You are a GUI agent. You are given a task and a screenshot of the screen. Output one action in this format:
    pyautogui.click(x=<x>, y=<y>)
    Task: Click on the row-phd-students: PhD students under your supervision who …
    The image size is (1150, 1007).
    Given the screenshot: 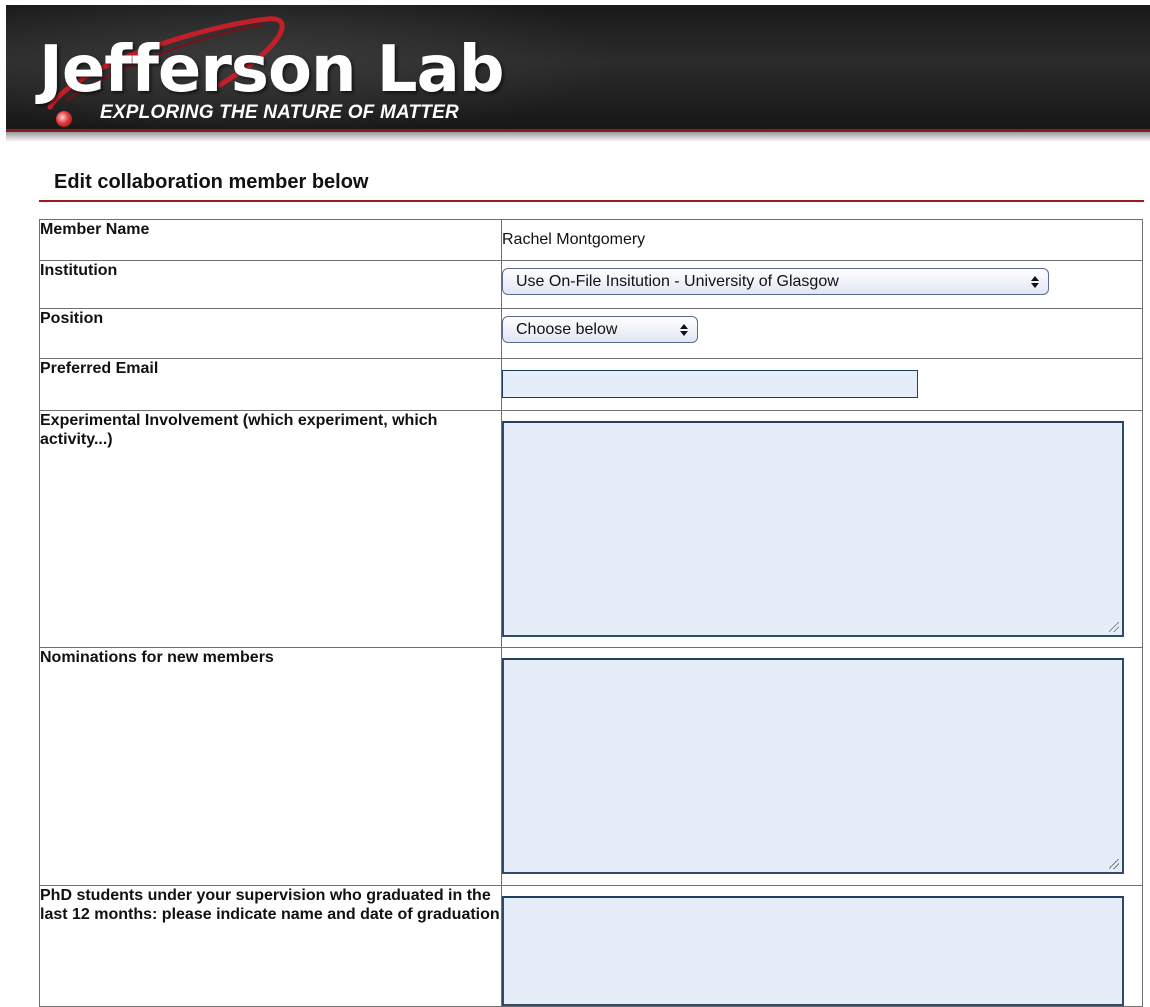 What is the action you would take?
    pyautogui.click(x=591, y=946)
    